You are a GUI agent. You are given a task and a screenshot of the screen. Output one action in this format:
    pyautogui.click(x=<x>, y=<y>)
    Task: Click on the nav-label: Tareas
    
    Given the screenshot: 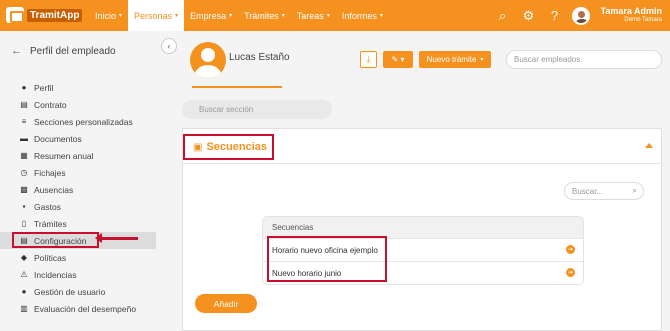 What is the action you would take?
    pyautogui.click(x=310, y=15)
    